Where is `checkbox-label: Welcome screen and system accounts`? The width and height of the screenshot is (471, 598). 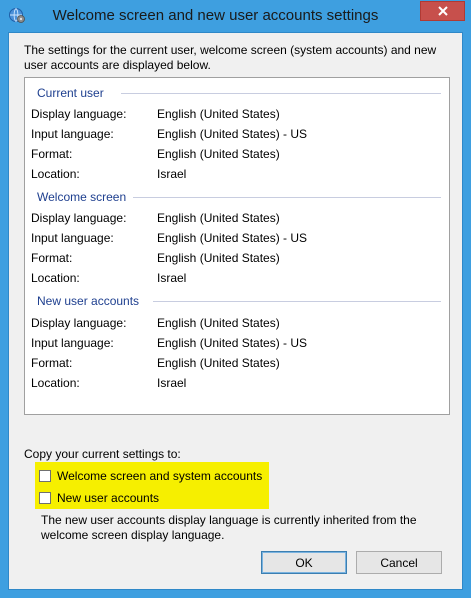 checkbox-label: Welcome screen and system accounts is located at coordinates (159, 476).